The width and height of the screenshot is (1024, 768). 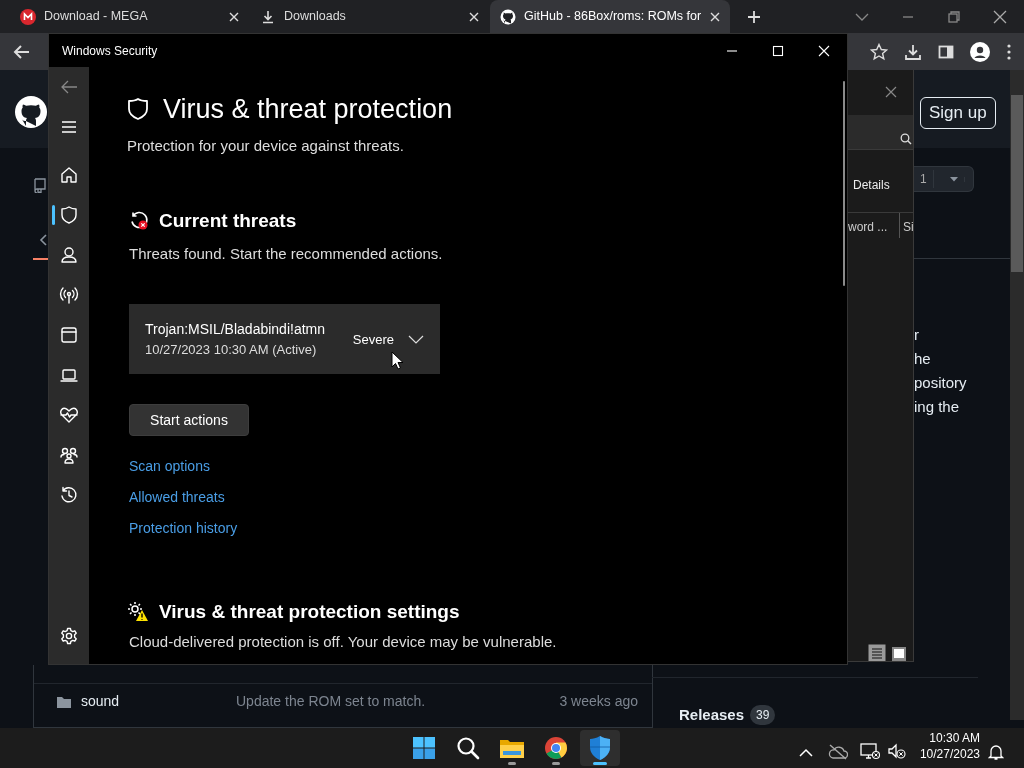 I want to click on file-name: sound, so click(x=158, y=701).